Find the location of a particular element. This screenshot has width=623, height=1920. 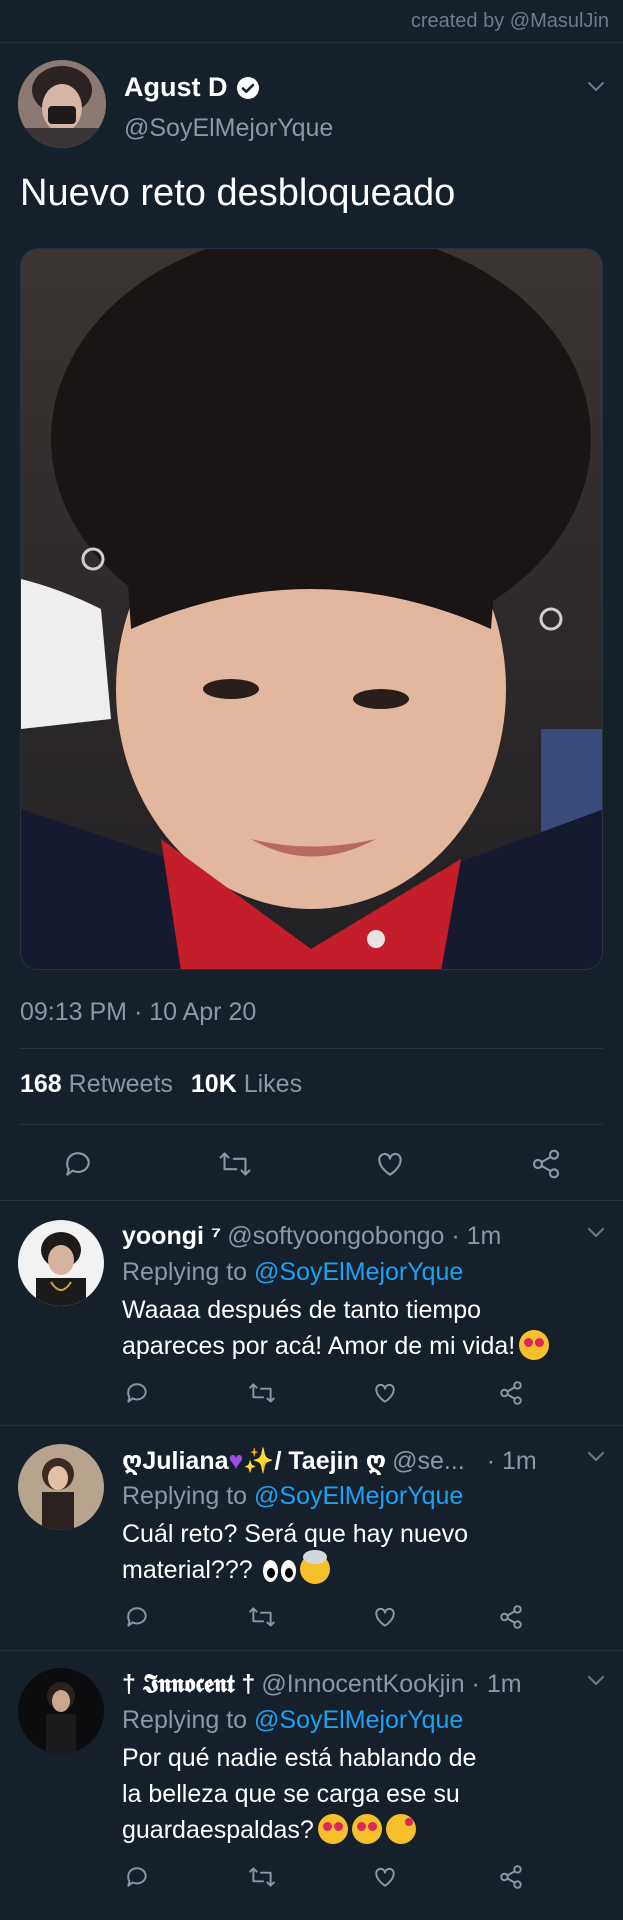

retweets-stat: 168 Retweets is located at coordinates (96, 1084).